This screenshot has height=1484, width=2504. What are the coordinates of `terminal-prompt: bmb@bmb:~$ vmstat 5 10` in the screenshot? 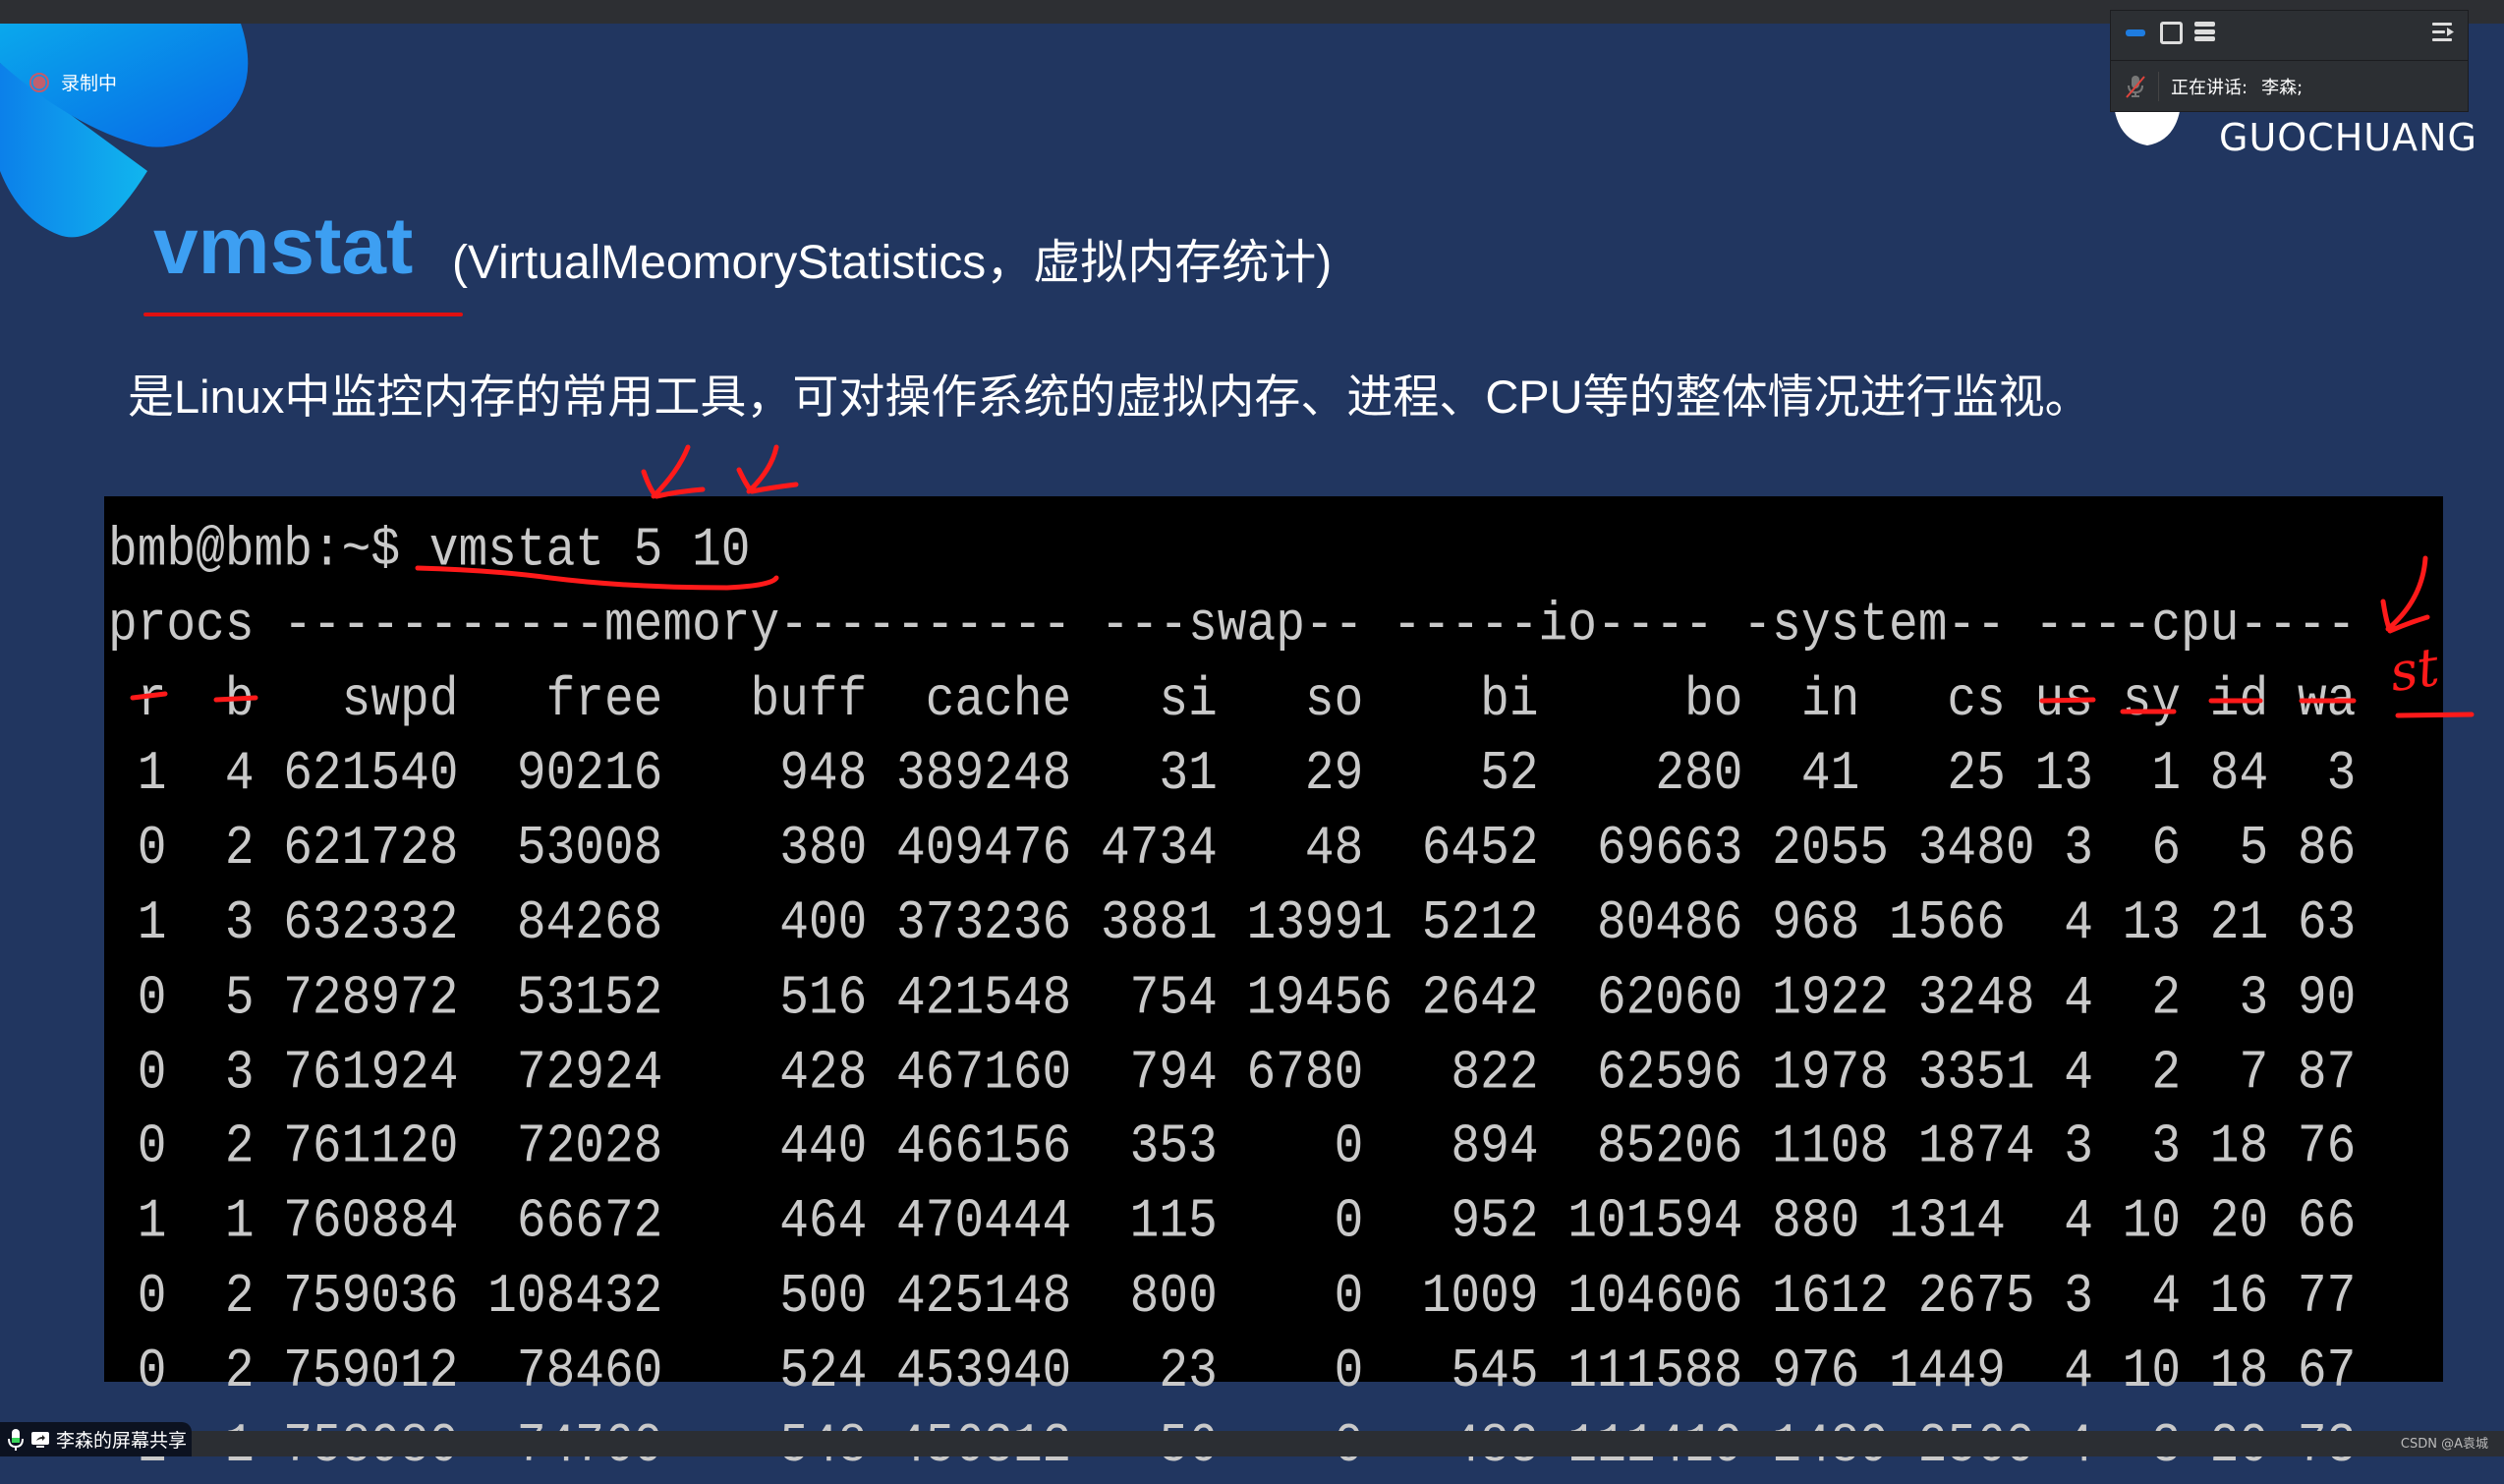 It's located at (429, 550).